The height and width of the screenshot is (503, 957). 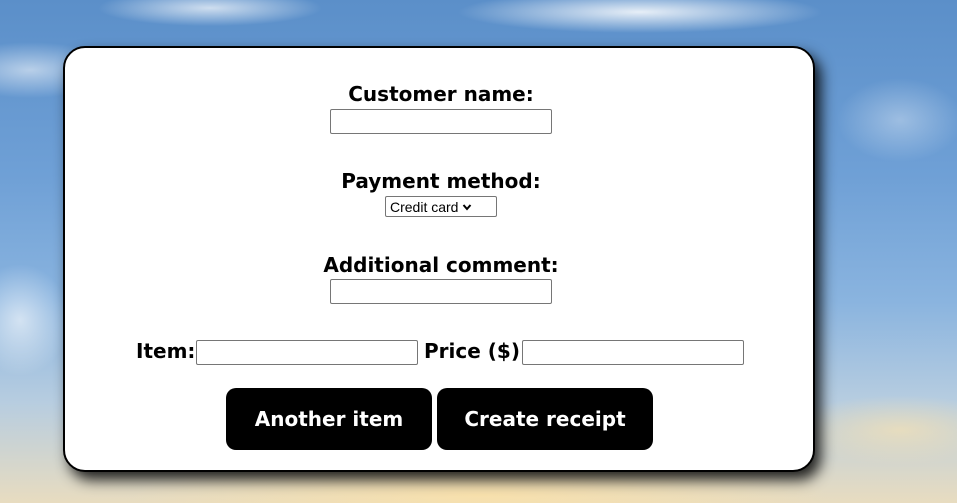 What do you see at coordinates (467, 207) in the screenshot?
I see `chevron-down-icon` at bounding box center [467, 207].